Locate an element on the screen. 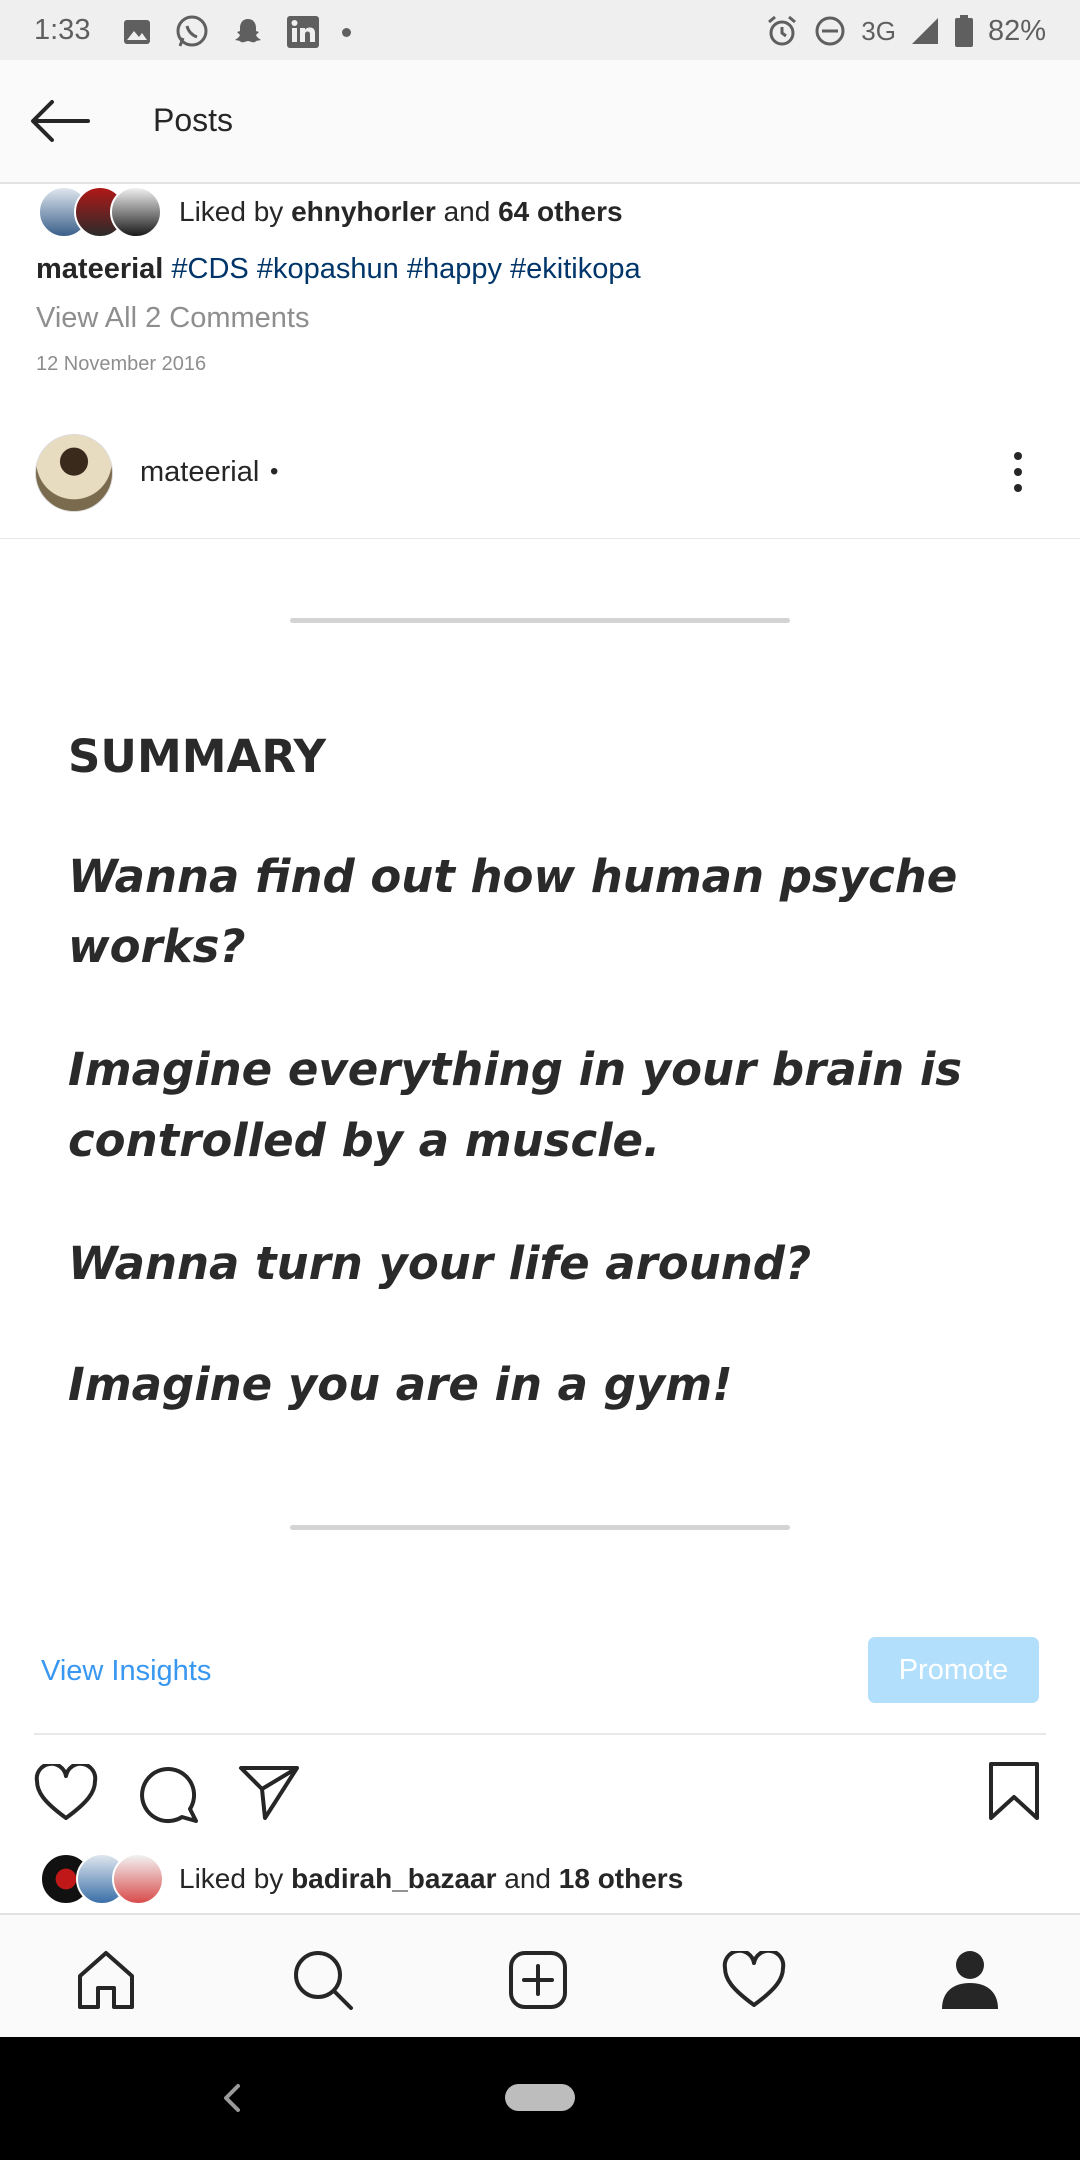 The image size is (1080, 2160). post-date: 12 November 2016 is located at coordinates (121, 364).